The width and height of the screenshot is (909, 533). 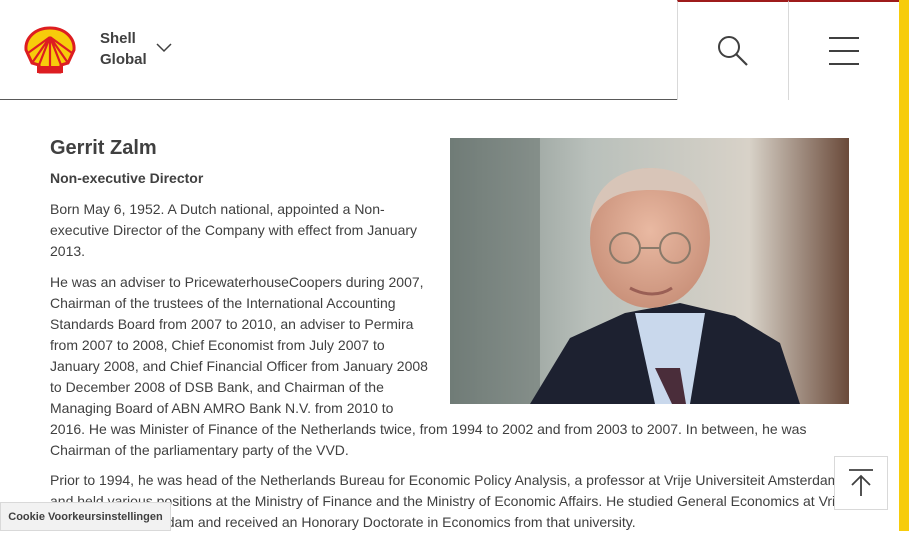 What do you see at coordinates (103, 148) in the screenshot?
I see `profile-name: Gerrit Zalm` at bounding box center [103, 148].